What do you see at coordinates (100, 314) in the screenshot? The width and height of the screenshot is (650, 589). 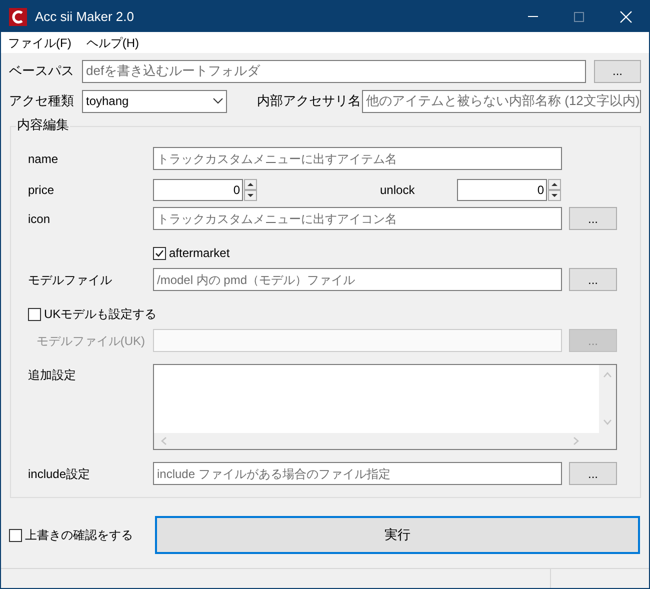 I see `checkbox-label: UKモデルも設定する` at bounding box center [100, 314].